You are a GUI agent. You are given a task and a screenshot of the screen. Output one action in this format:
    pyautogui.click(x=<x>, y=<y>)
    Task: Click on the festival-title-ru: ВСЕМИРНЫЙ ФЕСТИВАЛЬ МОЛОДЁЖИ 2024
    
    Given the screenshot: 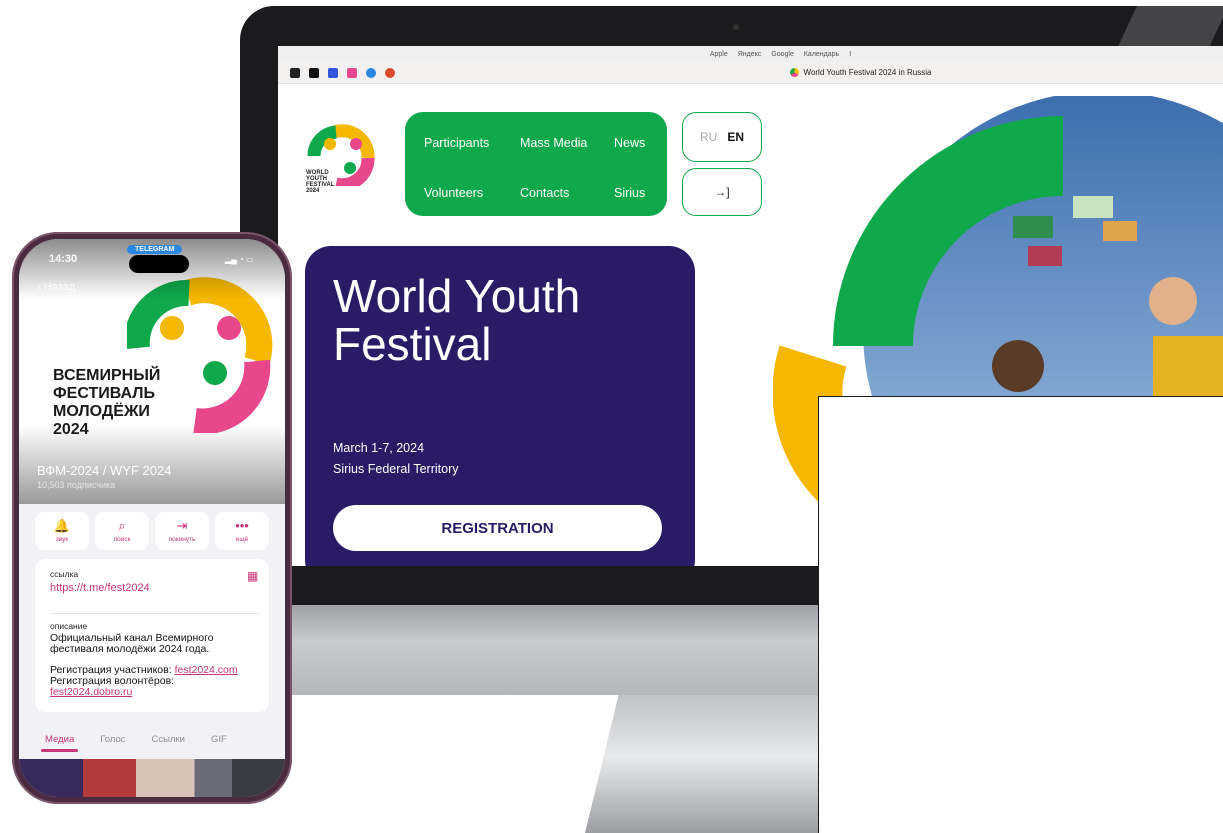 What is the action you would take?
    pyautogui.click(x=106, y=403)
    